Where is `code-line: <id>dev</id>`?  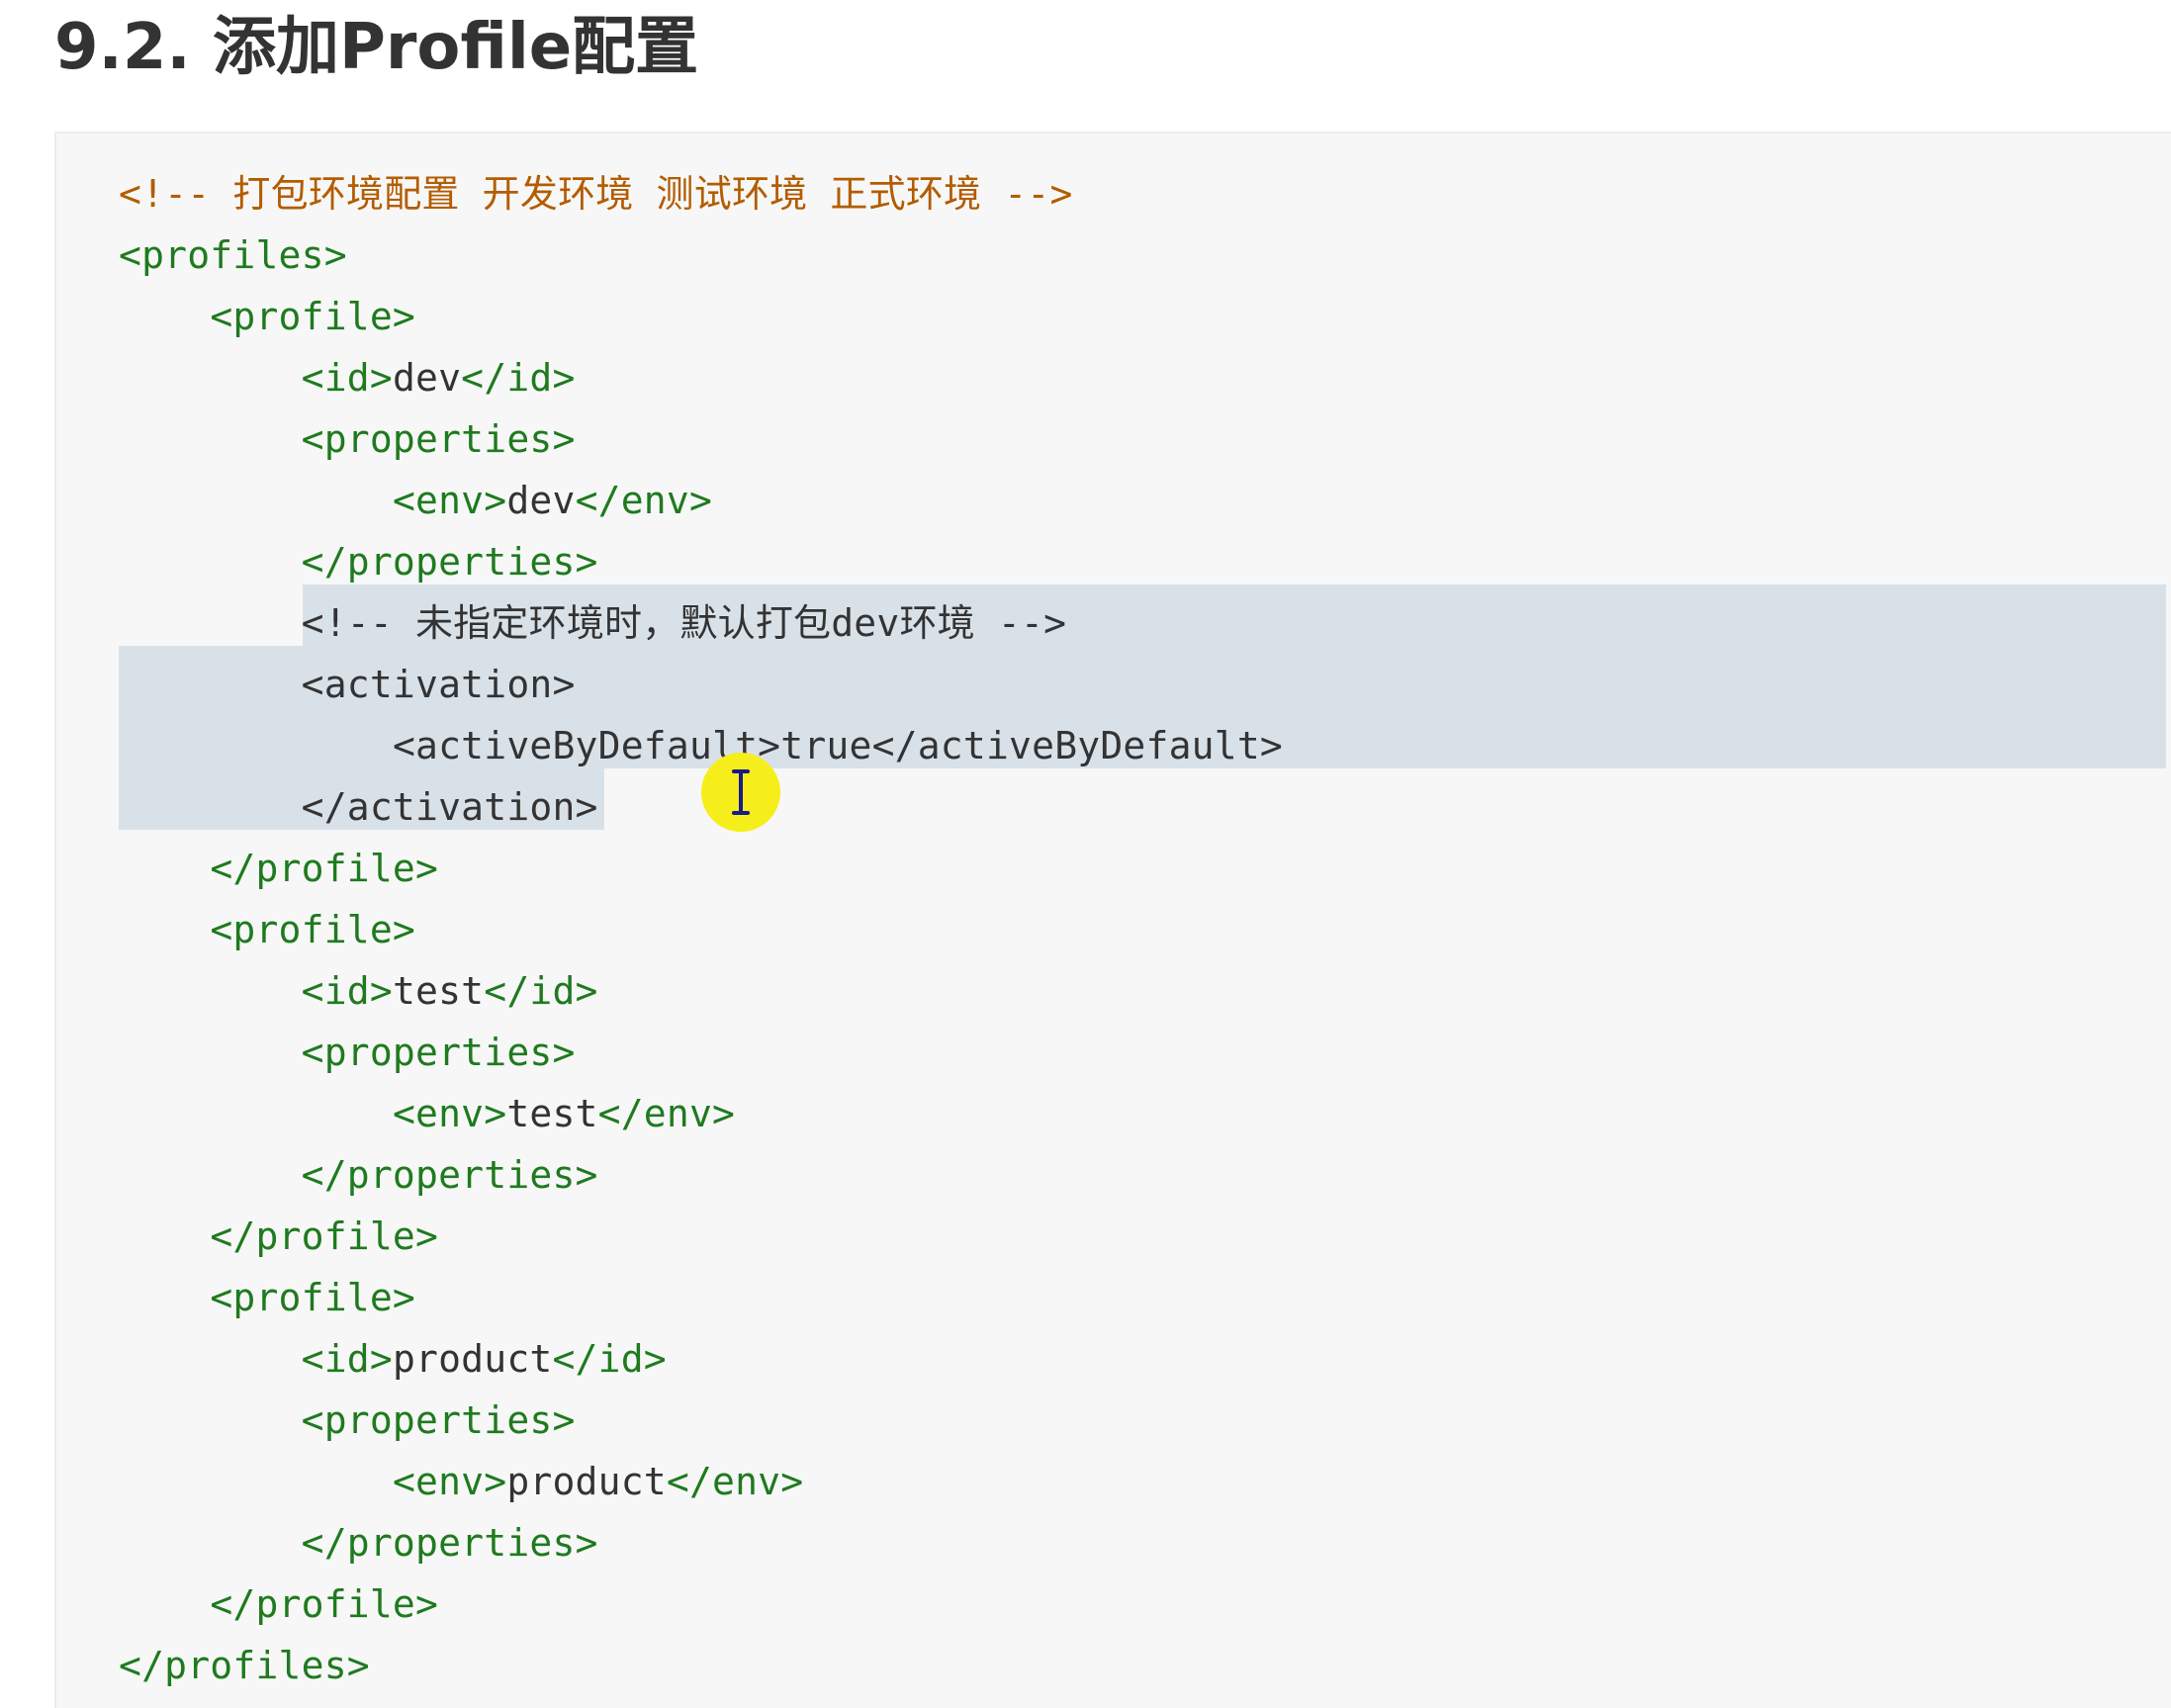 code-line: <id>dev</id> is located at coordinates (347, 377).